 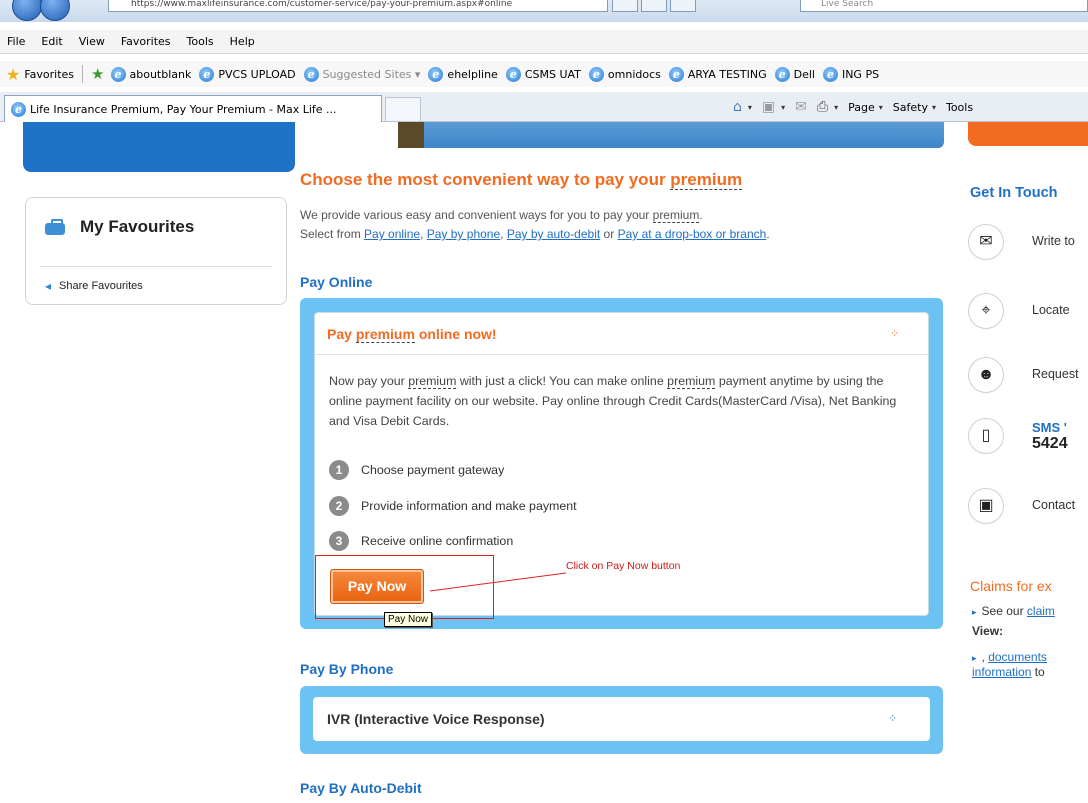 What do you see at coordinates (332, 234) in the screenshot?
I see `intro-text-2: Select from` at bounding box center [332, 234].